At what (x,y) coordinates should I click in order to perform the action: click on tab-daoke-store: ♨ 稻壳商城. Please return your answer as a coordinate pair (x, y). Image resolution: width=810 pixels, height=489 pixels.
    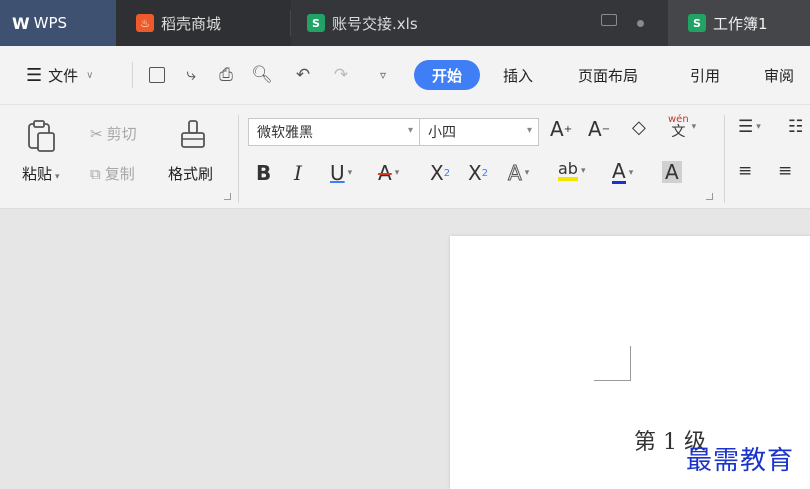
    Looking at the image, I should click on (203, 23).